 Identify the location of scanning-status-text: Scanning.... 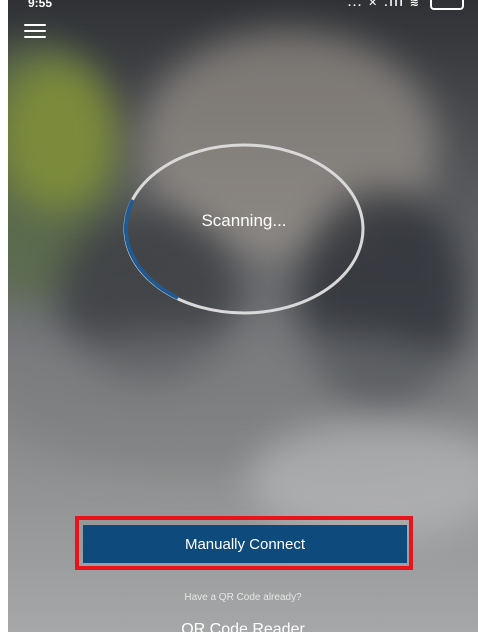
(244, 220).